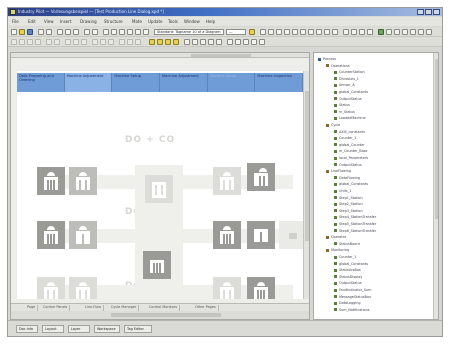 This screenshot has height=344, width=451. What do you see at coordinates (68, 42) in the screenshot?
I see `align-left-icon` at bounding box center [68, 42].